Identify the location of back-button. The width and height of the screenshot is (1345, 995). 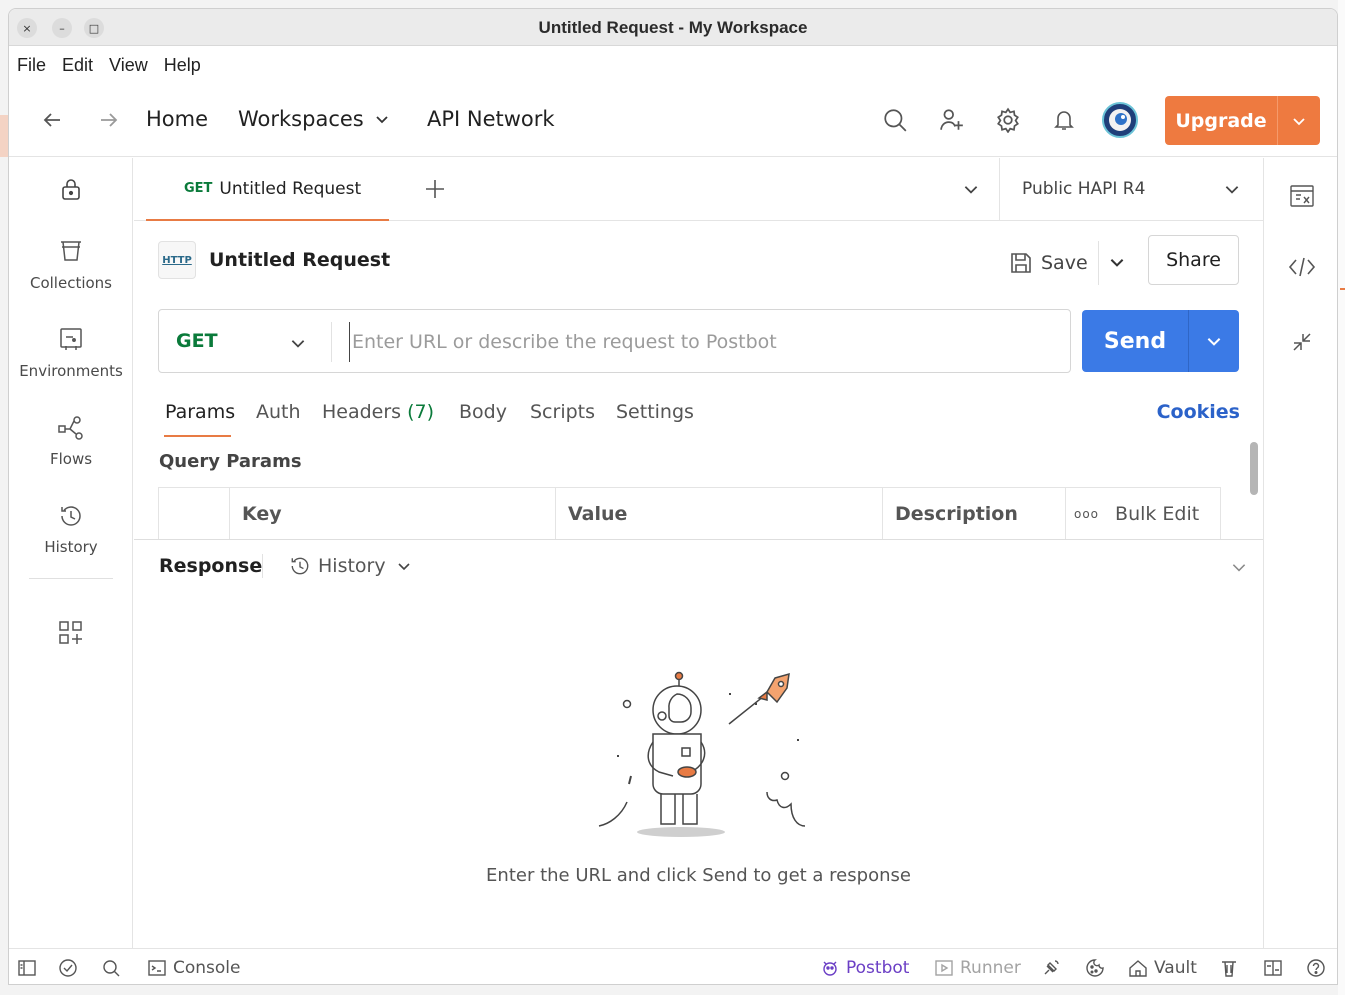
(52, 120).